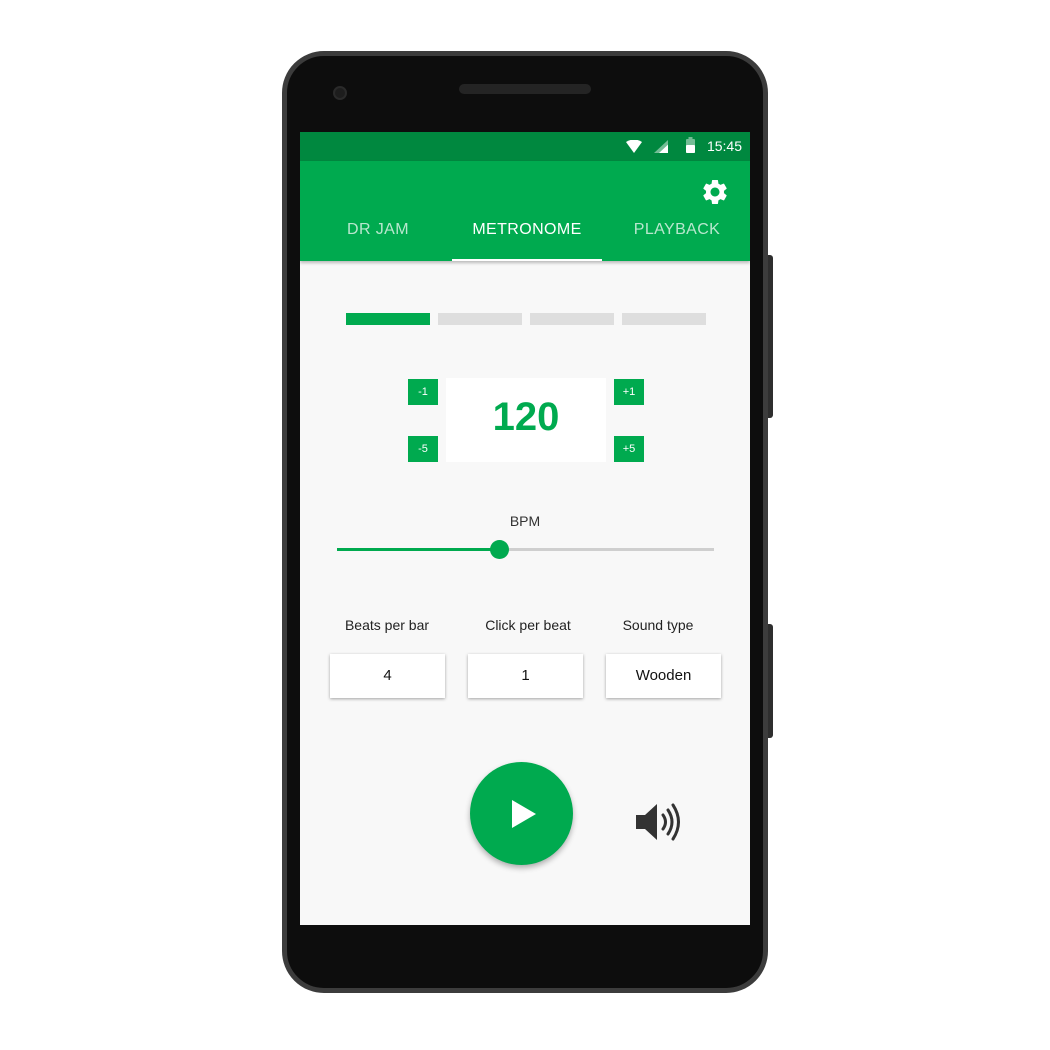 This screenshot has width=1050, height=1050. Describe the element at coordinates (525, 676) in the screenshot. I see `click-per-beat-select: 1` at that location.